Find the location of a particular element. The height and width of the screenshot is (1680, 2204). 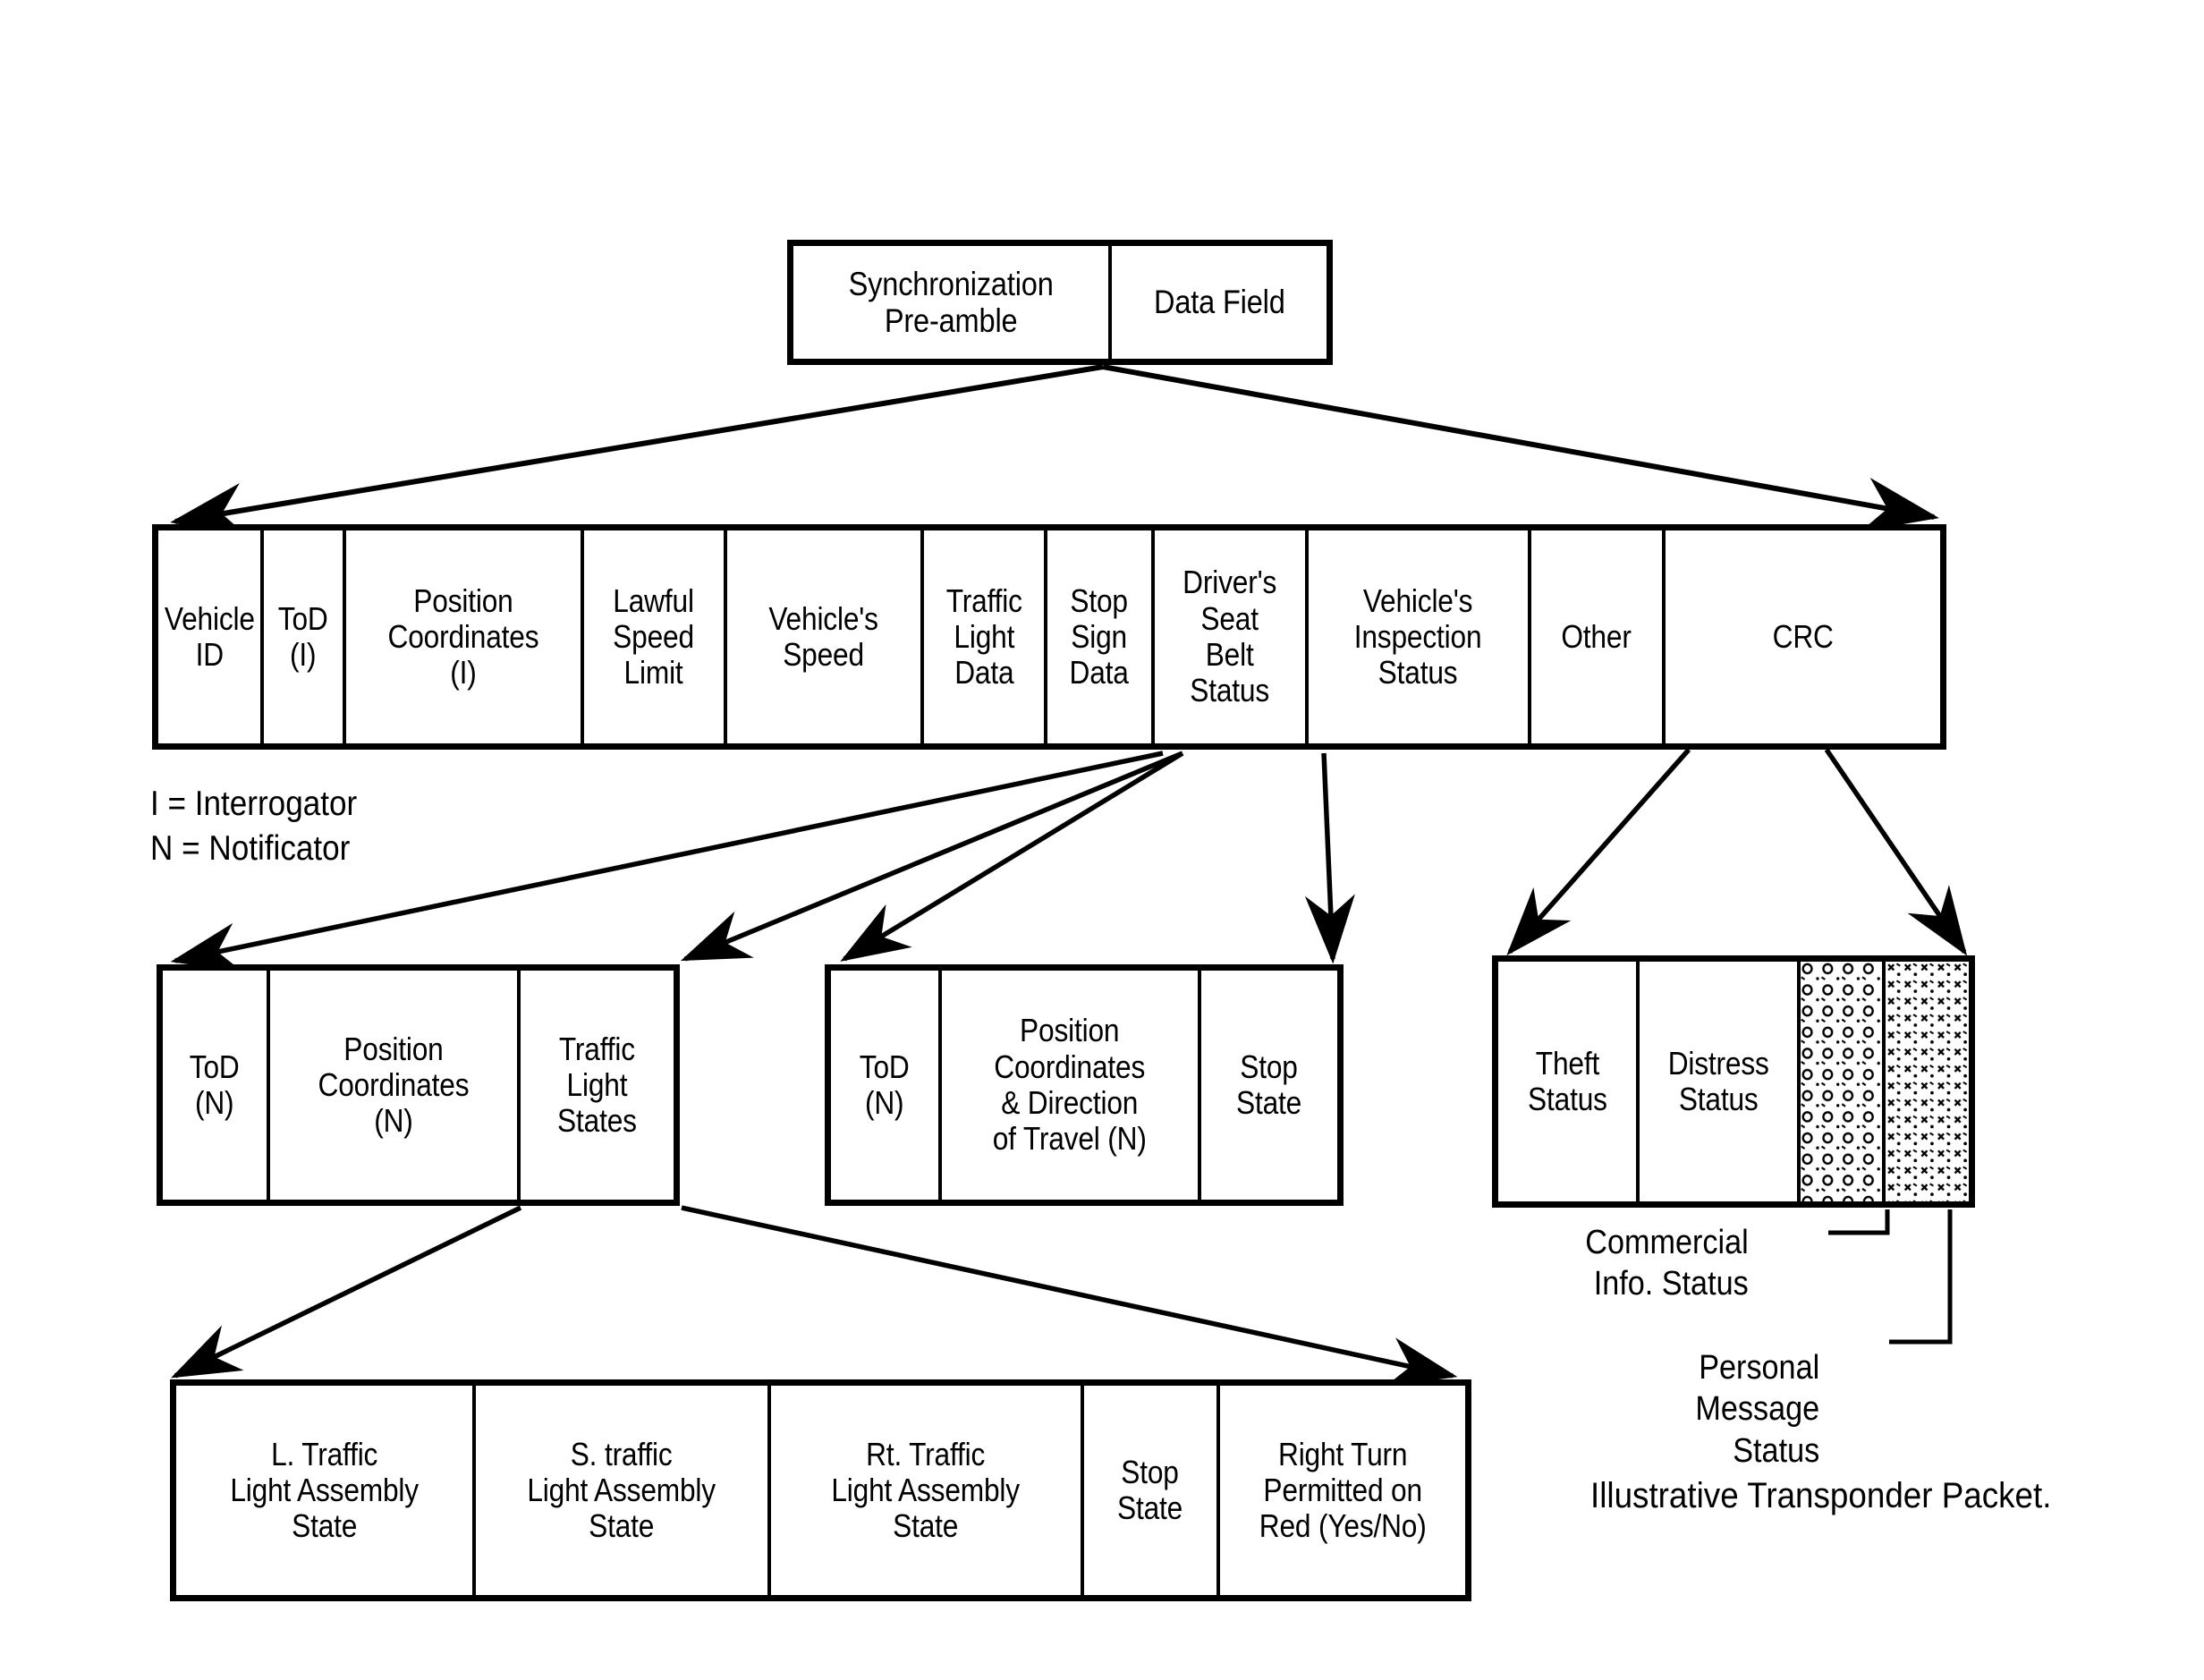

tld-cell-label: ToD (N) is located at coordinates (215, 1084).